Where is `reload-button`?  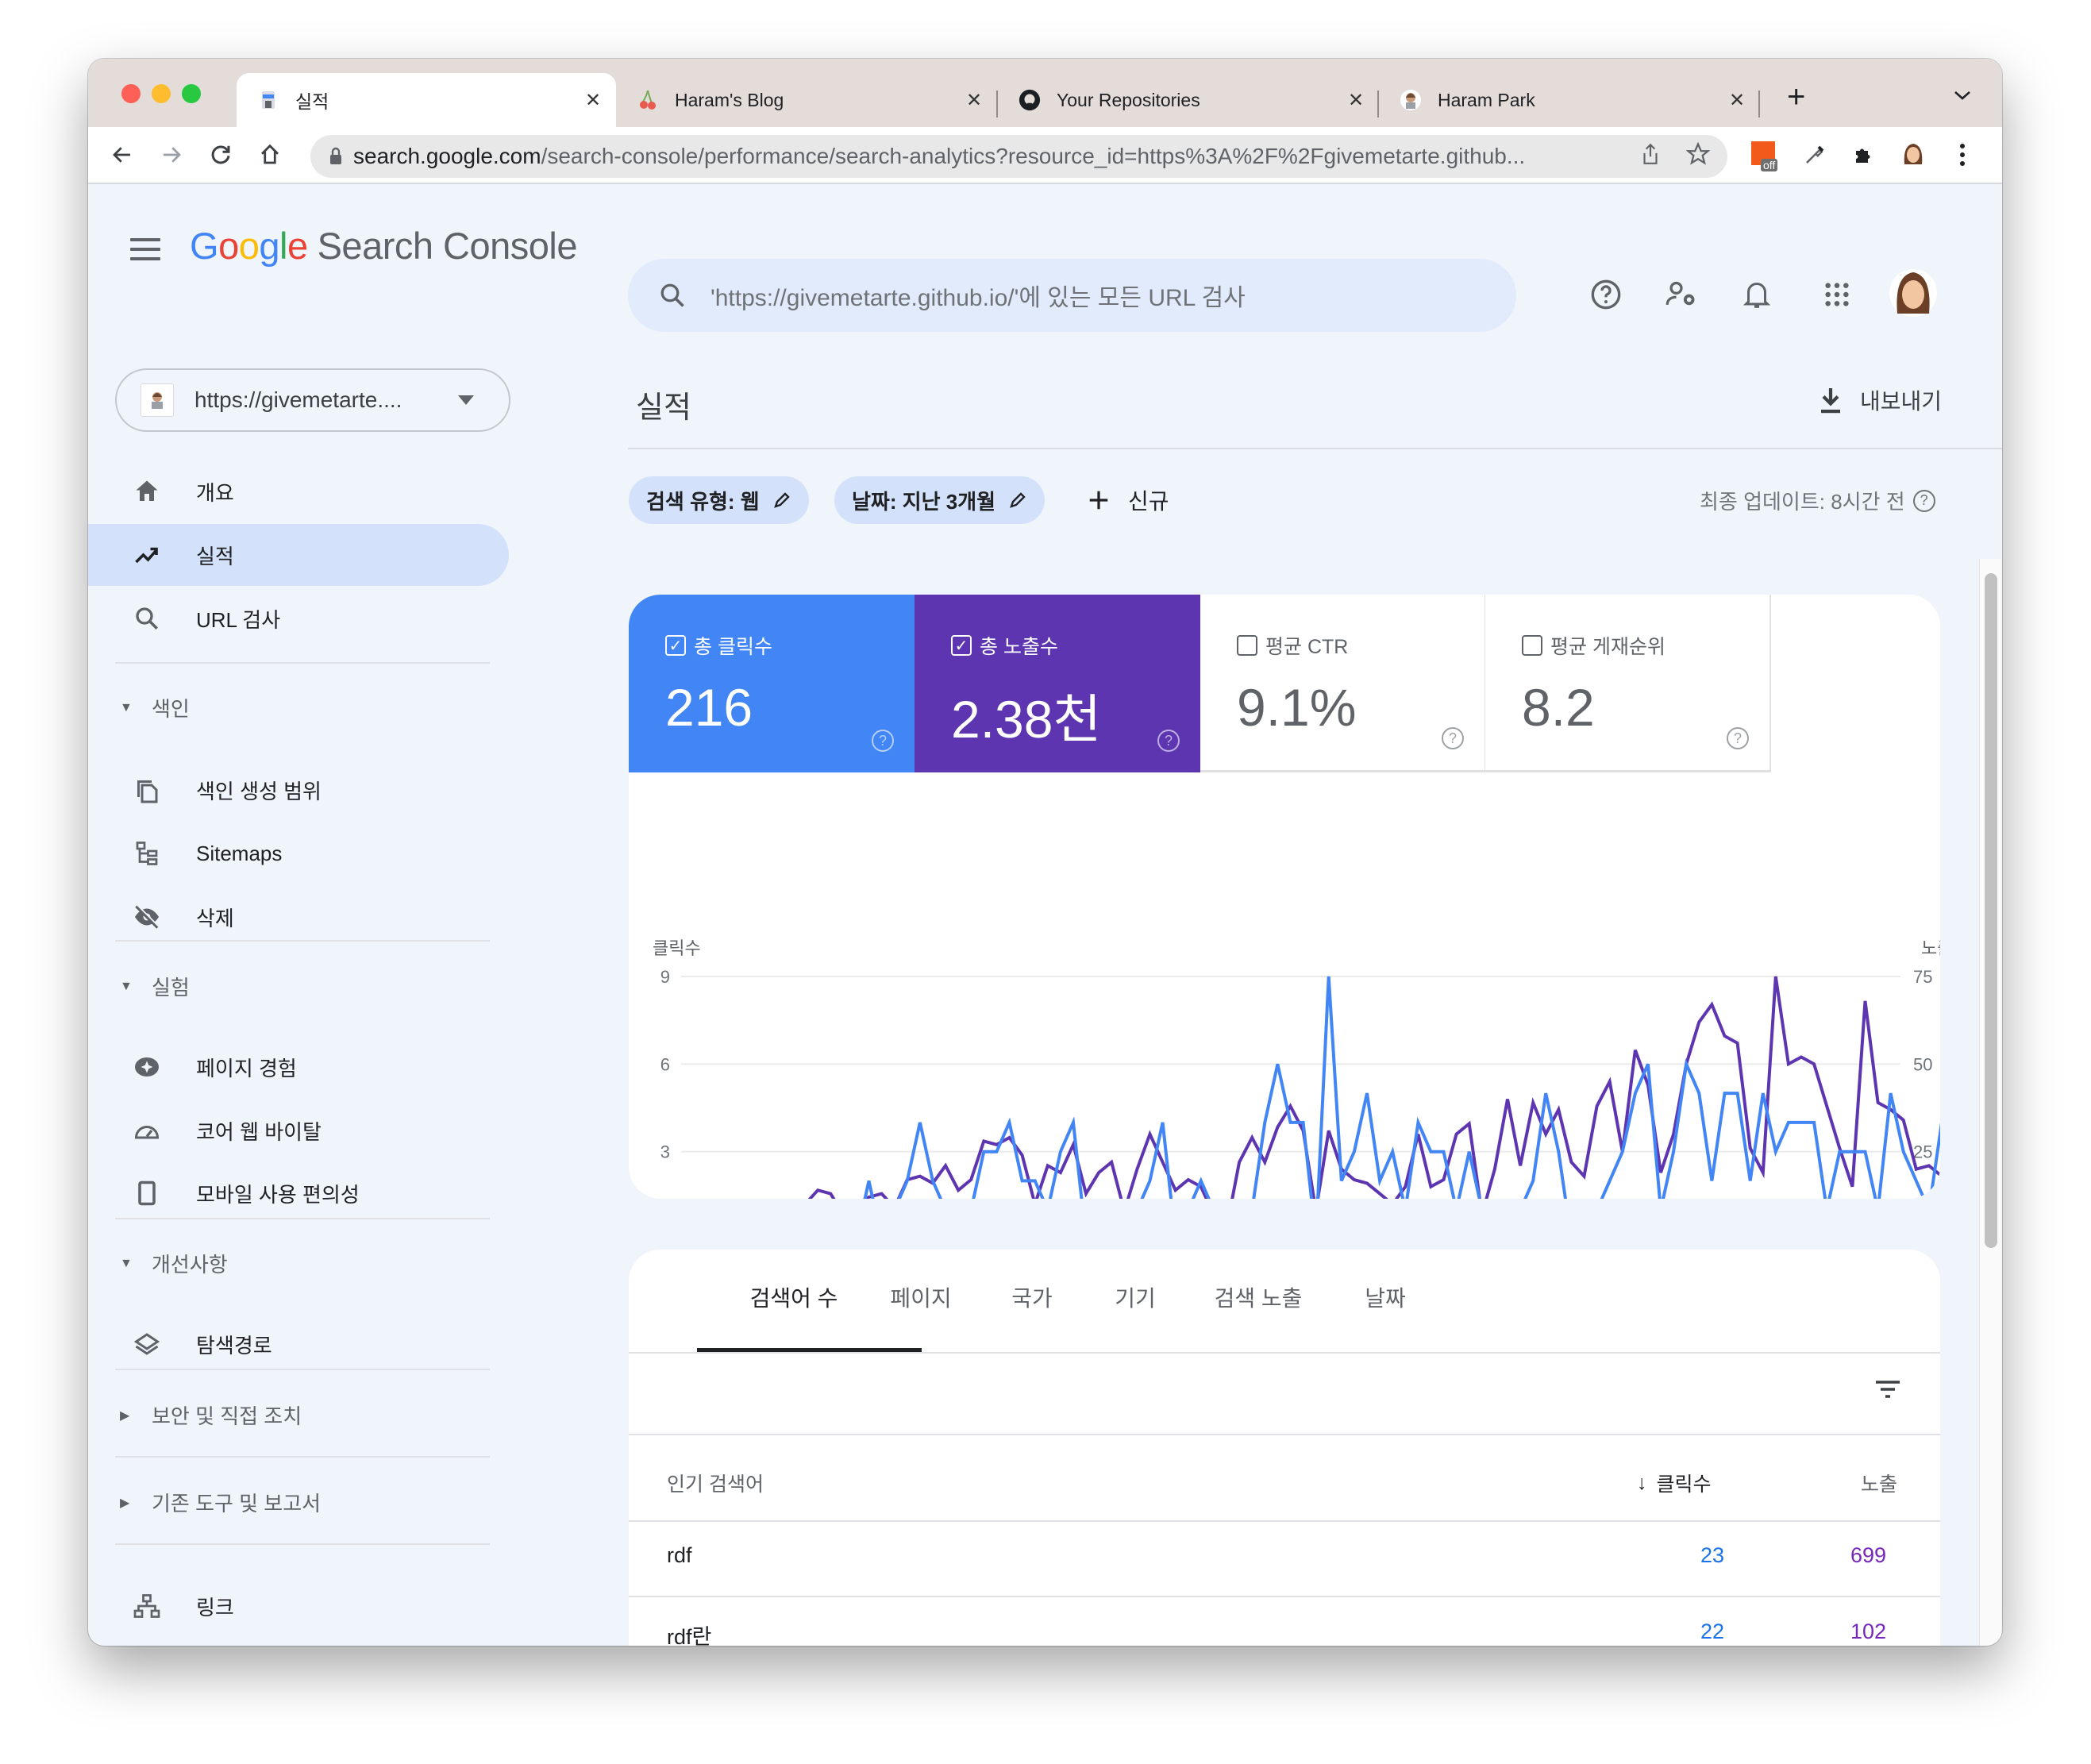
reload-button is located at coordinates (220, 155).